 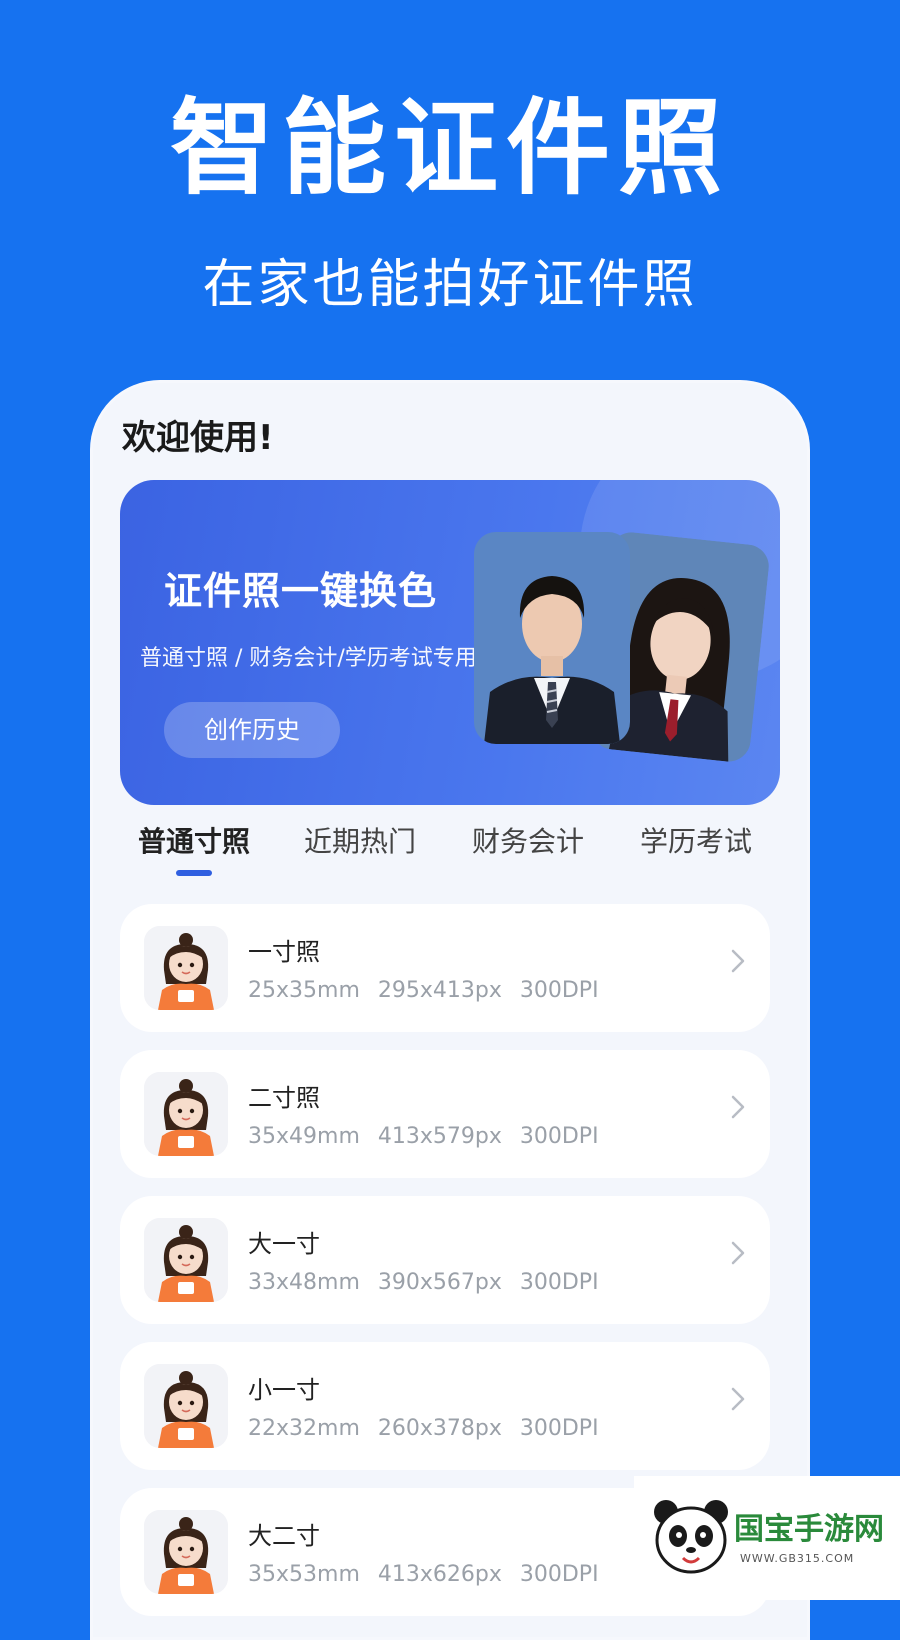 I want to click on size-mm: 22x32mm, so click(x=304, y=1428).